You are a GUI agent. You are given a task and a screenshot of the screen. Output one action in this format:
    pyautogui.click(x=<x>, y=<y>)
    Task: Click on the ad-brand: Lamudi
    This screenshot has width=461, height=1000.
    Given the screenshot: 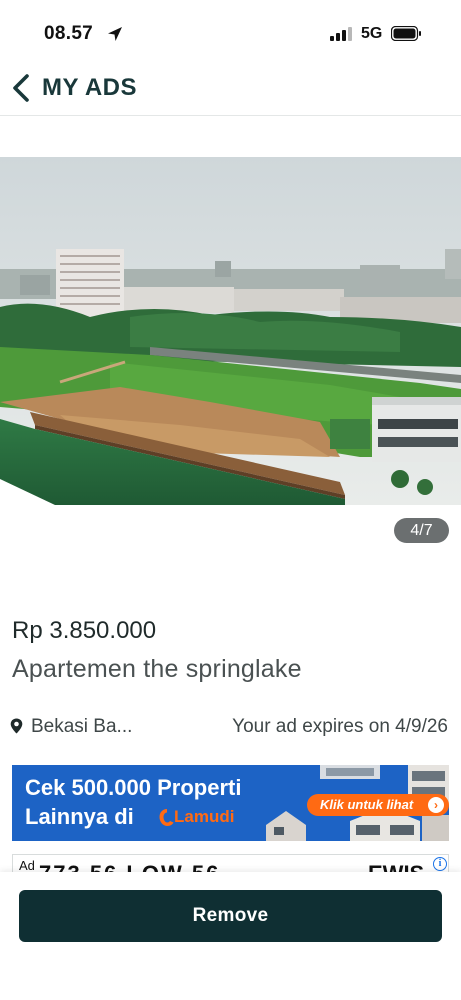 What is the action you would take?
    pyautogui.click(x=204, y=816)
    